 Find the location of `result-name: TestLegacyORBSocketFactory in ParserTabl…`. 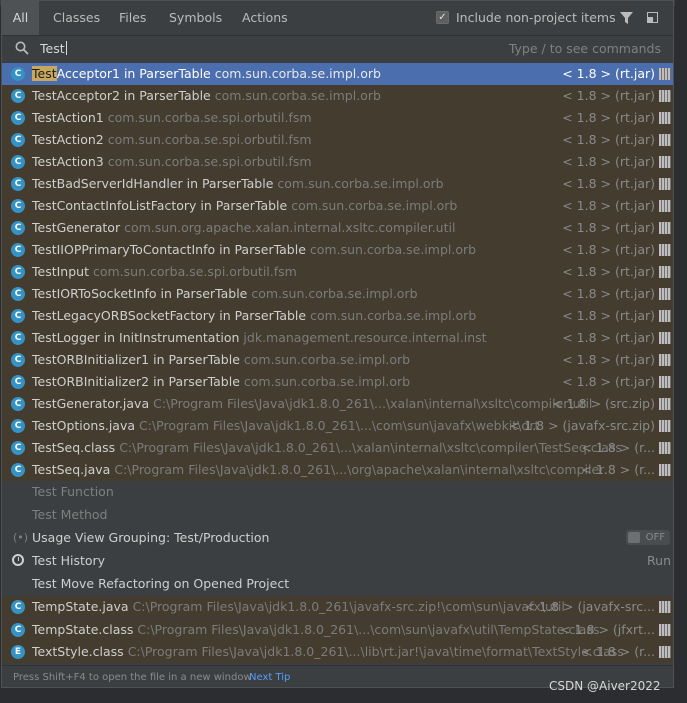

result-name: TestLegacyORBSocketFactory in ParserTabl… is located at coordinates (254, 316).